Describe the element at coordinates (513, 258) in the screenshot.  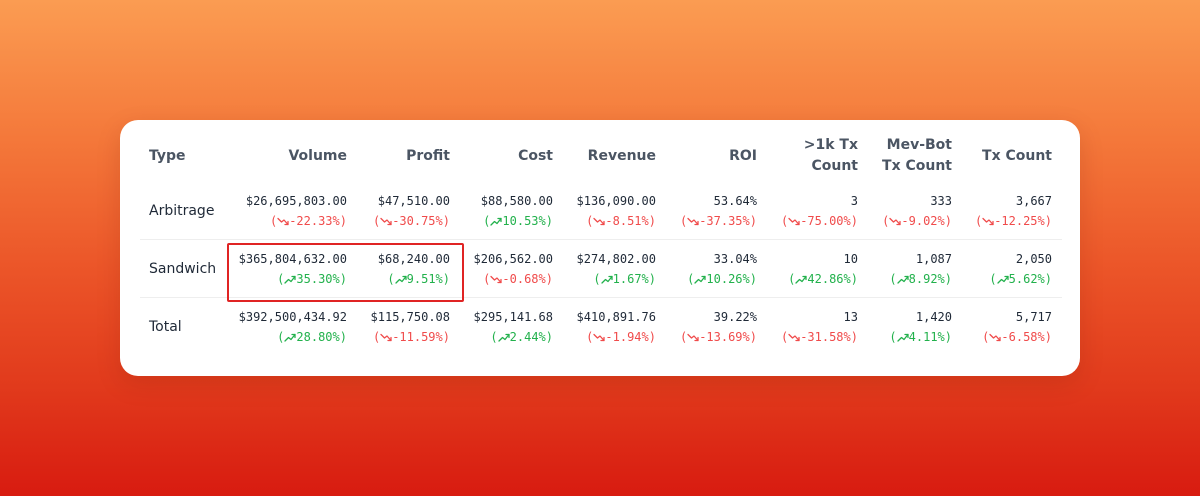
I see `cost-value: $206,562.00` at that location.